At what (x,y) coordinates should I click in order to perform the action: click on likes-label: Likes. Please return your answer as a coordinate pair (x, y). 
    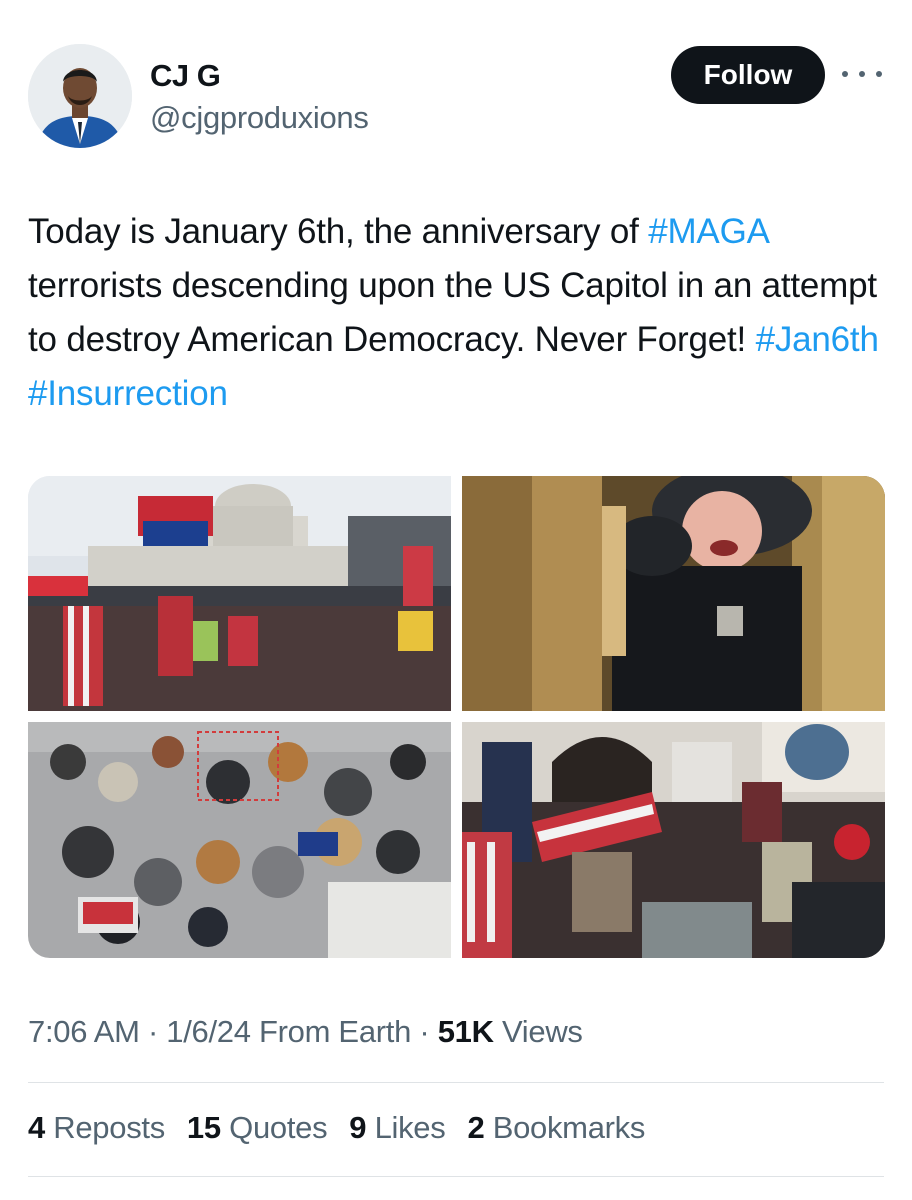
    Looking at the image, I should click on (410, 1127).